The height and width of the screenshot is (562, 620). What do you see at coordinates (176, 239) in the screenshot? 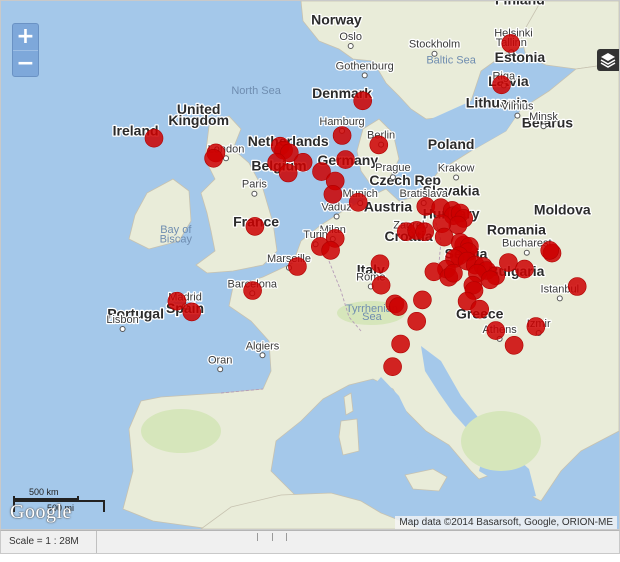
I see `sea-label-biscay: Biscay` at bounding box center [176, 239].